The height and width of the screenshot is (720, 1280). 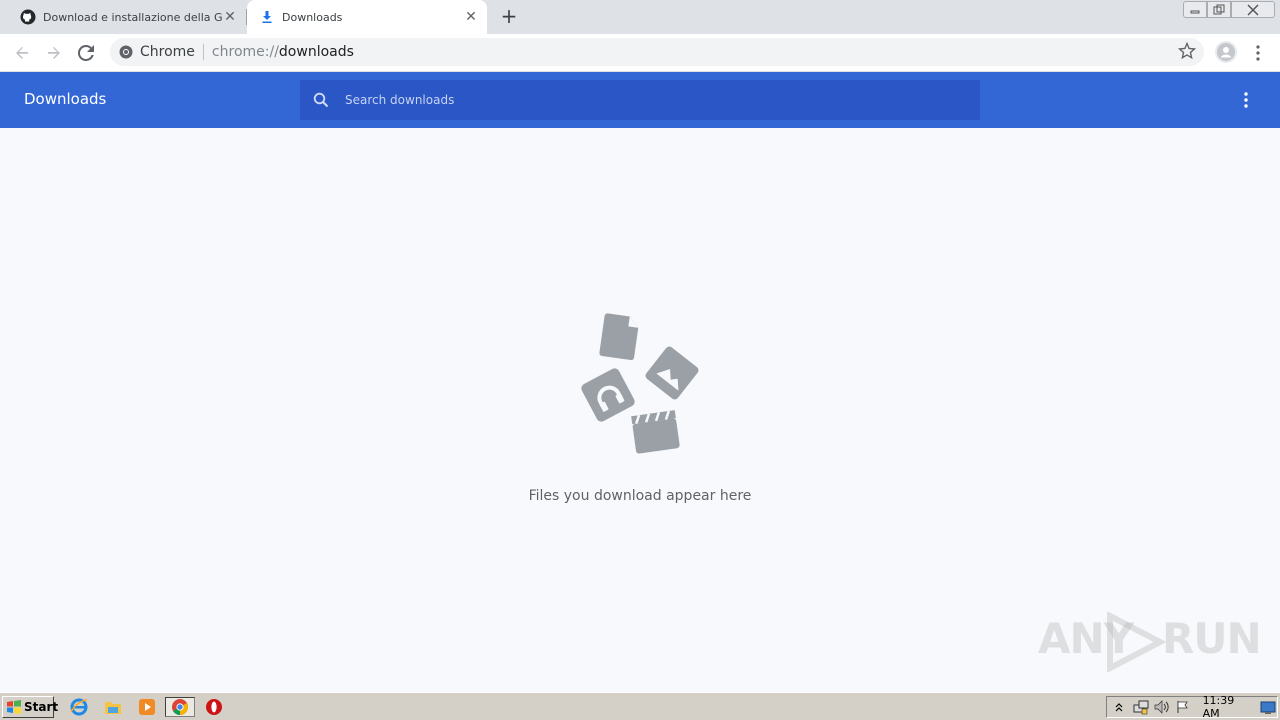 What do you see at coordinates (1140, 707) in the screenshot?
I see `network-icon` at bounding box center [1140, 707].